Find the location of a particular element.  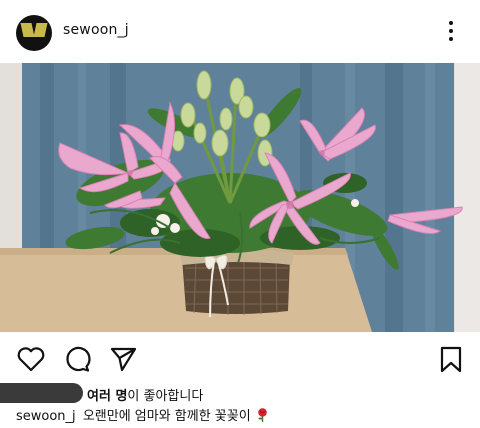

caption-text: 오랜만에 엄마와 함께한 꽃꽂이 is located at coordinates (166, 416).